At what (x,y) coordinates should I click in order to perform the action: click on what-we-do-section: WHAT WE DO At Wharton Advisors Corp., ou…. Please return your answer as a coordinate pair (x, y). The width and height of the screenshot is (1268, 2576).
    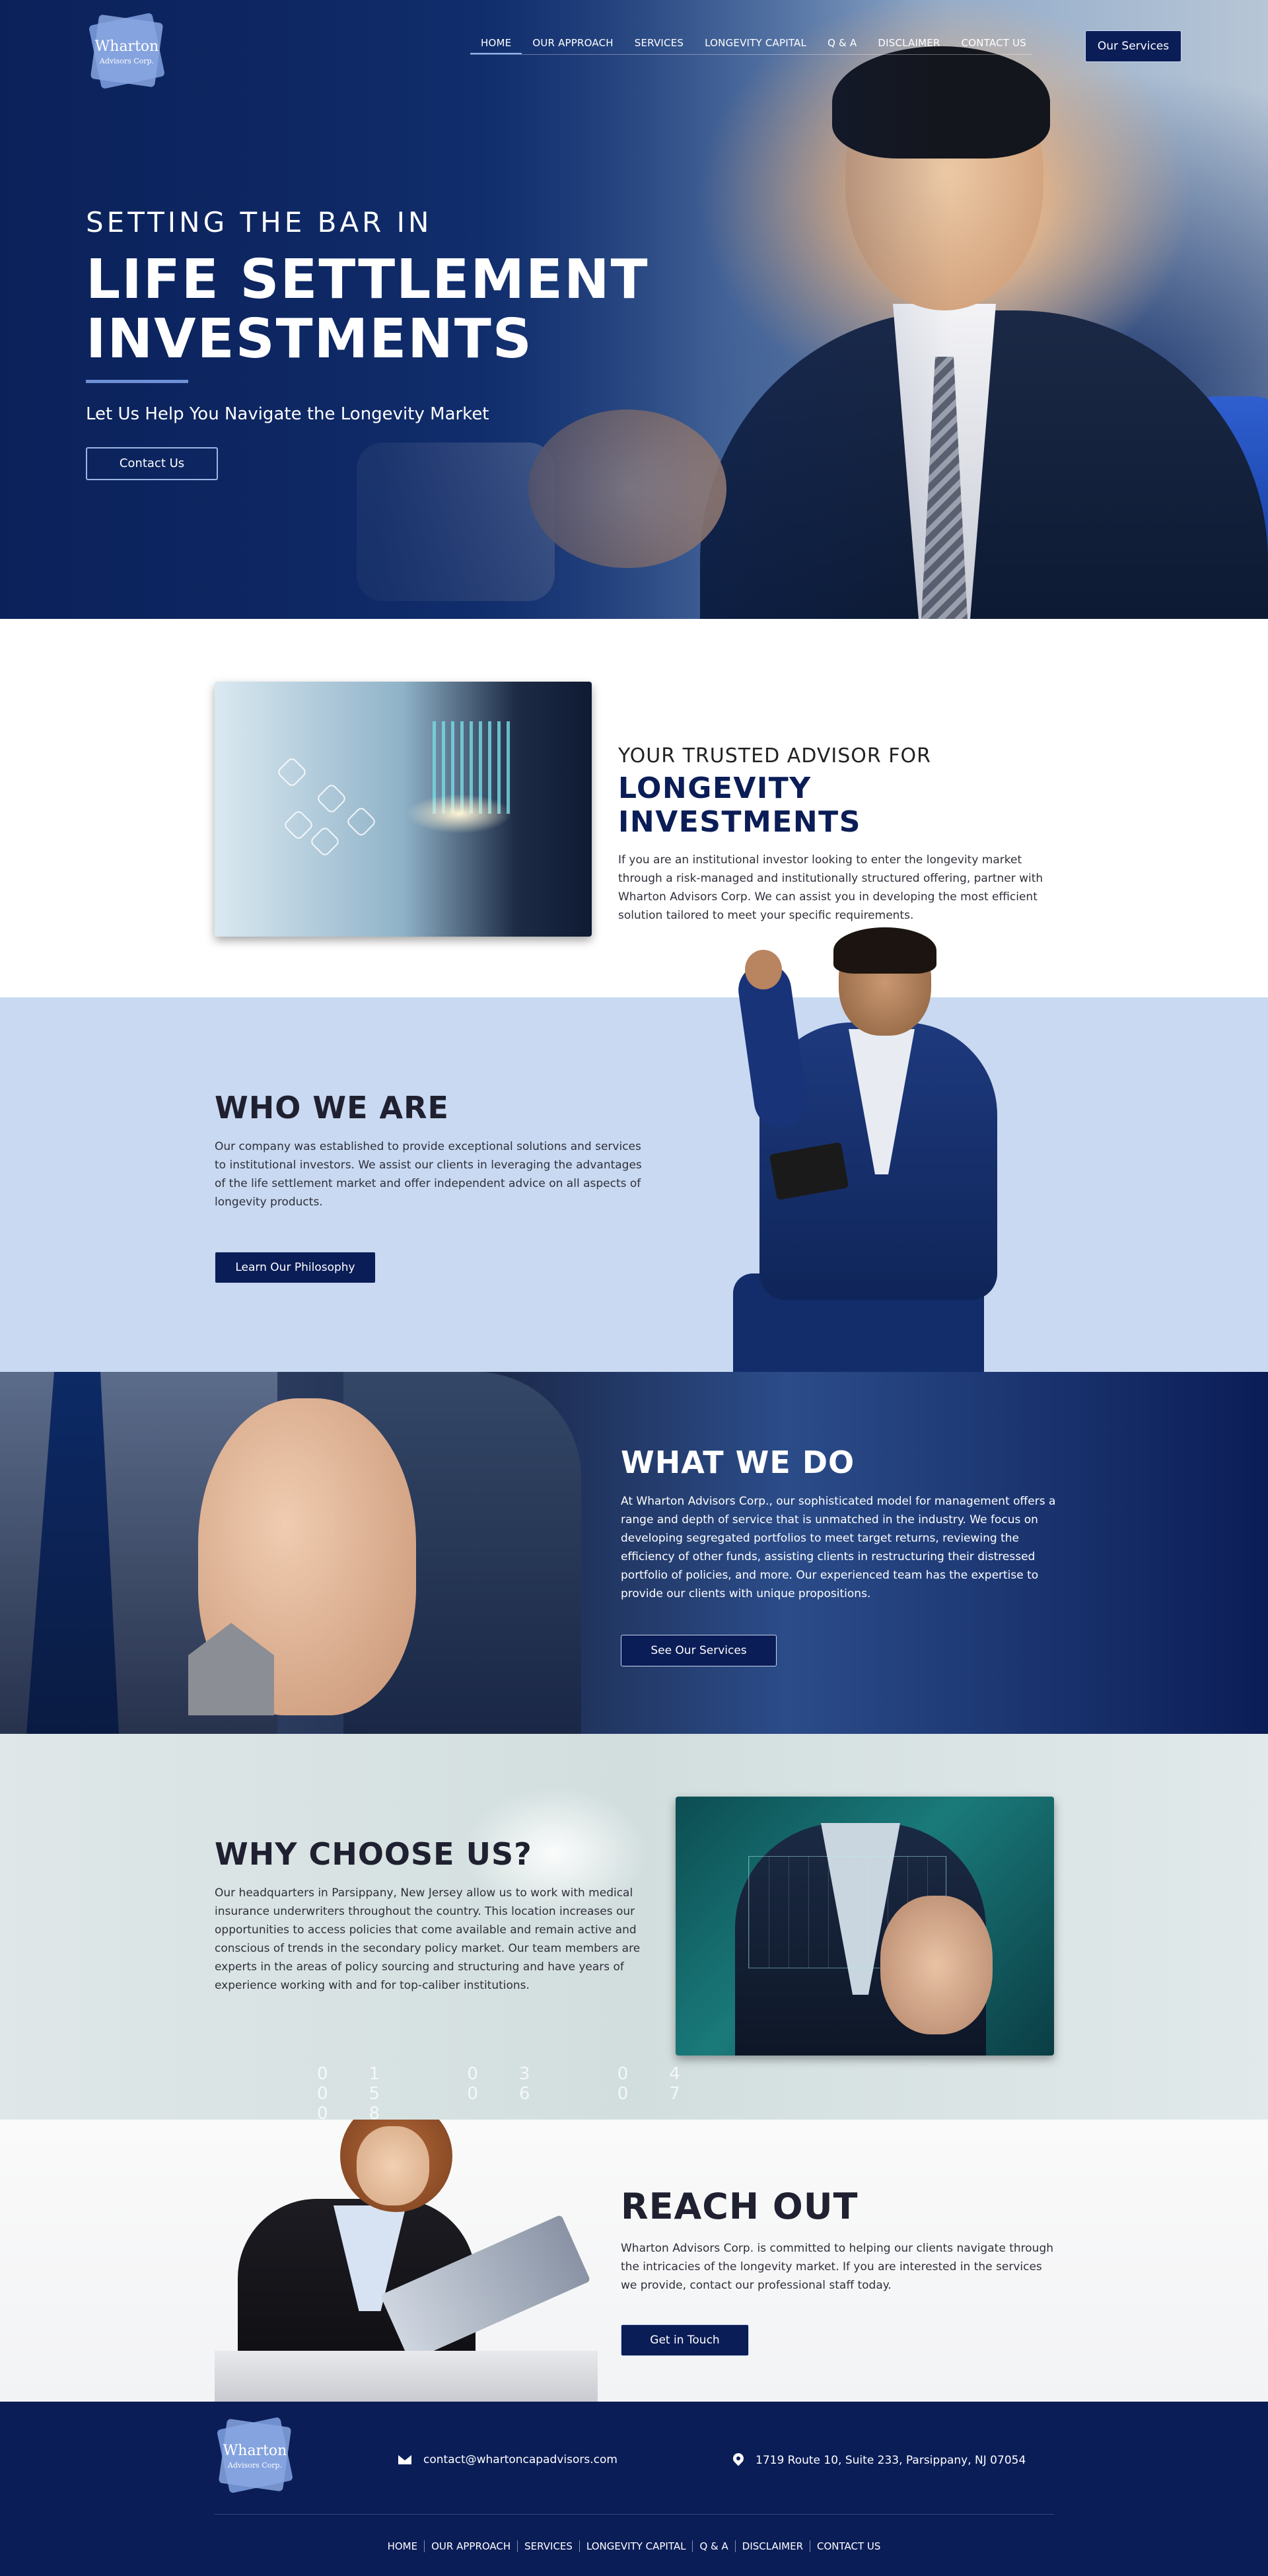
    Looking at the image, I should click on (634, 1553).